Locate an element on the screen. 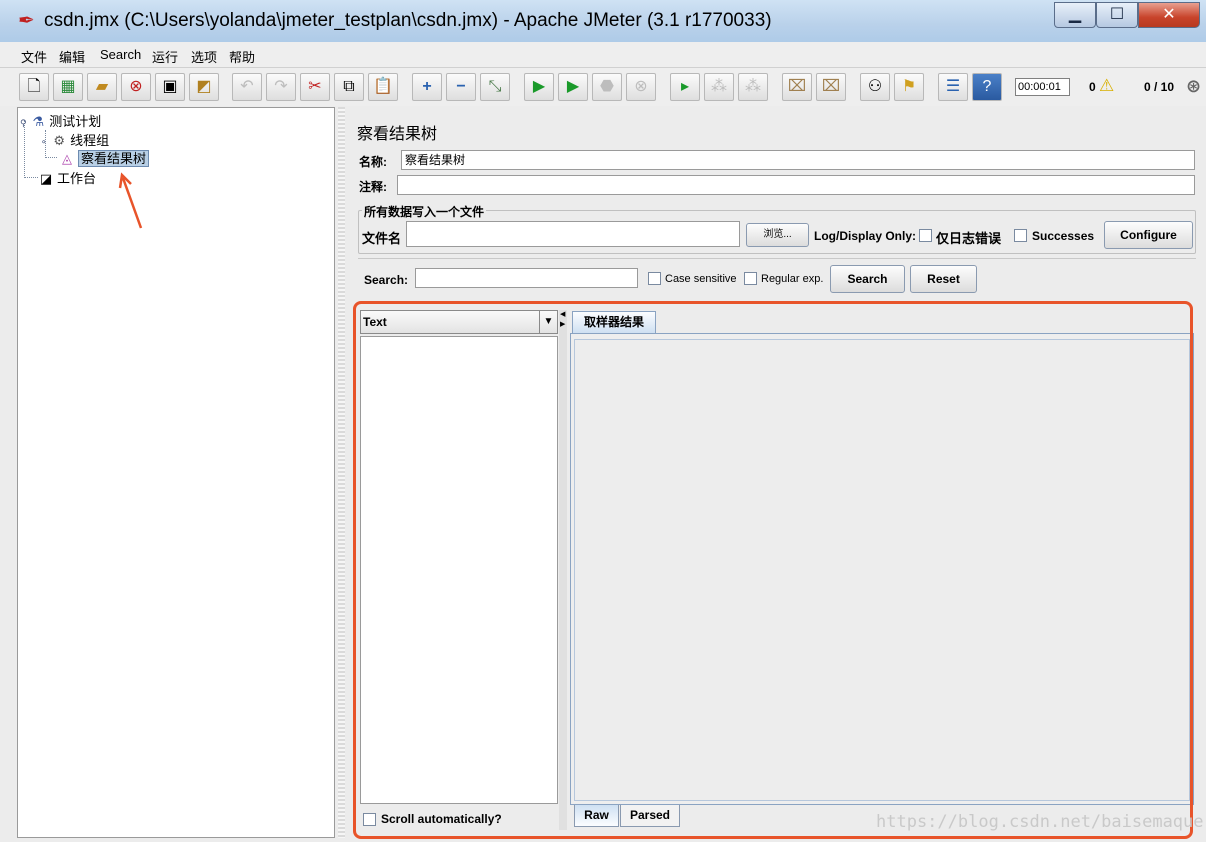 The image size is (1206, 842). tree-node-thread-group: ⚬ ⚙ 线程组 is located at coordinates (74, 139).